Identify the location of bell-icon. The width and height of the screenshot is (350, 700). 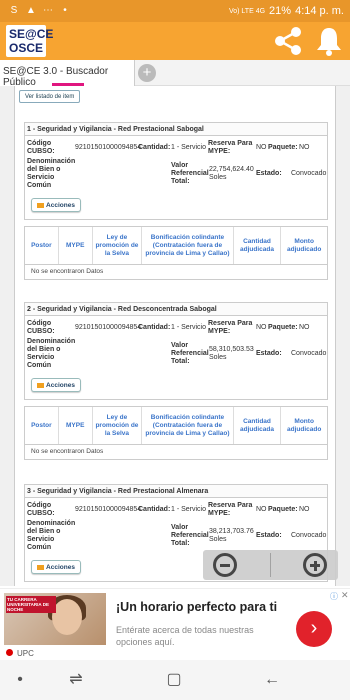
(329, 41).